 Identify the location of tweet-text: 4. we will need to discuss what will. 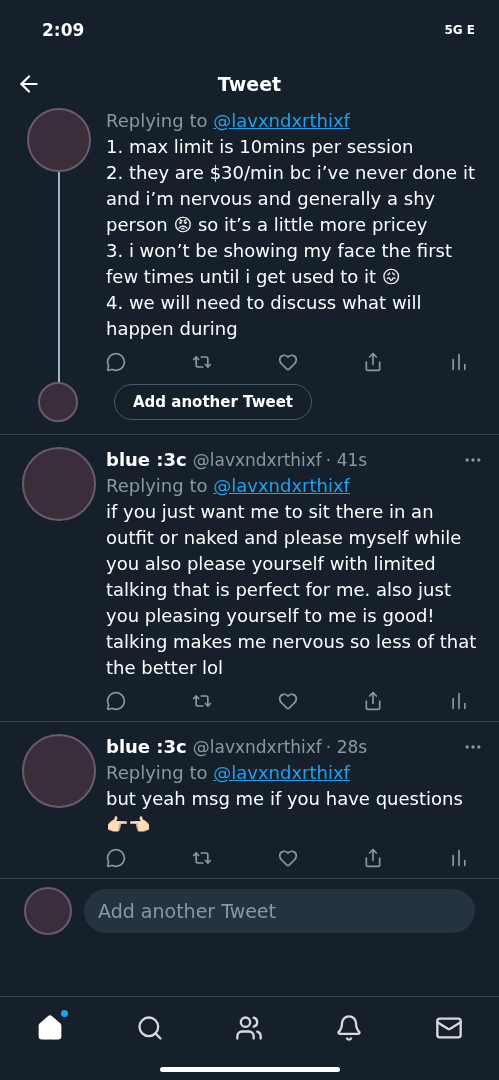
(264, 303).